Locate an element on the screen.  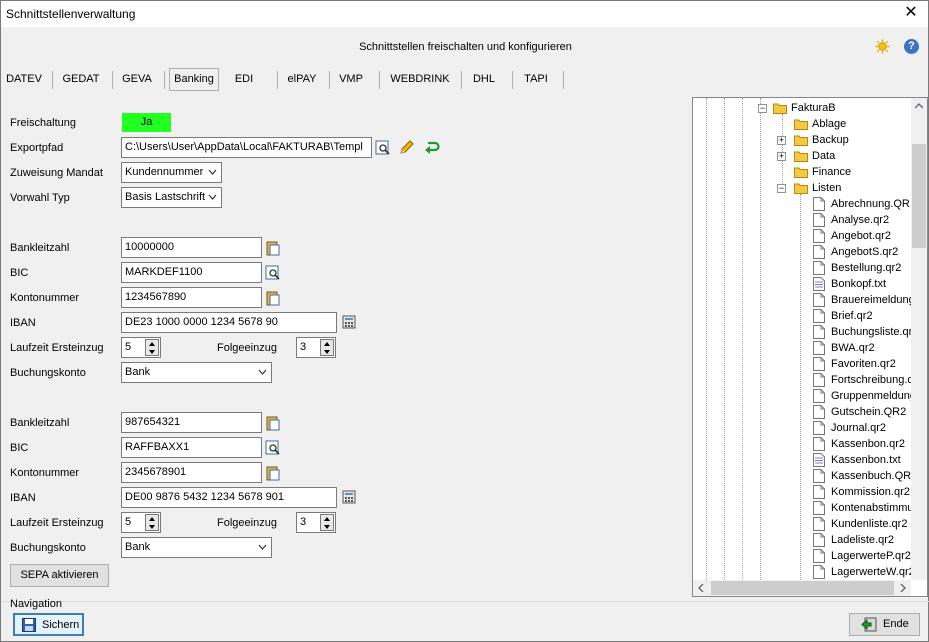
tab-geva: GEVA is located at coordinates (137, 80).